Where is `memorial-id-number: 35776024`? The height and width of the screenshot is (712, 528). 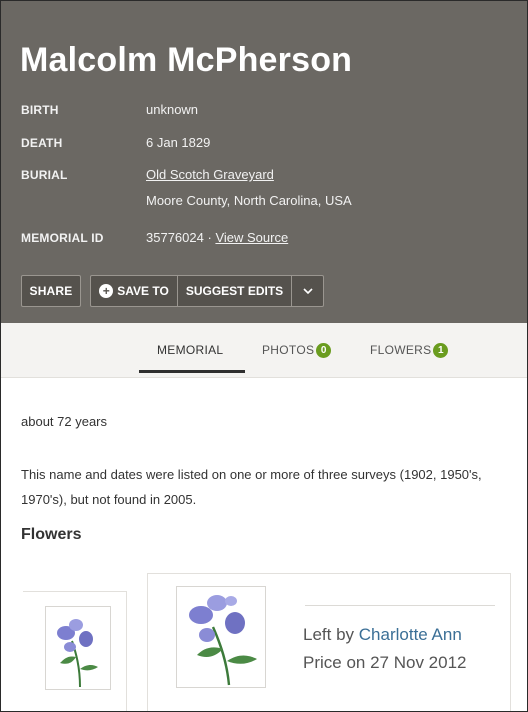
memorial-id-number: 35776024 is located at coordinates (175, 237).